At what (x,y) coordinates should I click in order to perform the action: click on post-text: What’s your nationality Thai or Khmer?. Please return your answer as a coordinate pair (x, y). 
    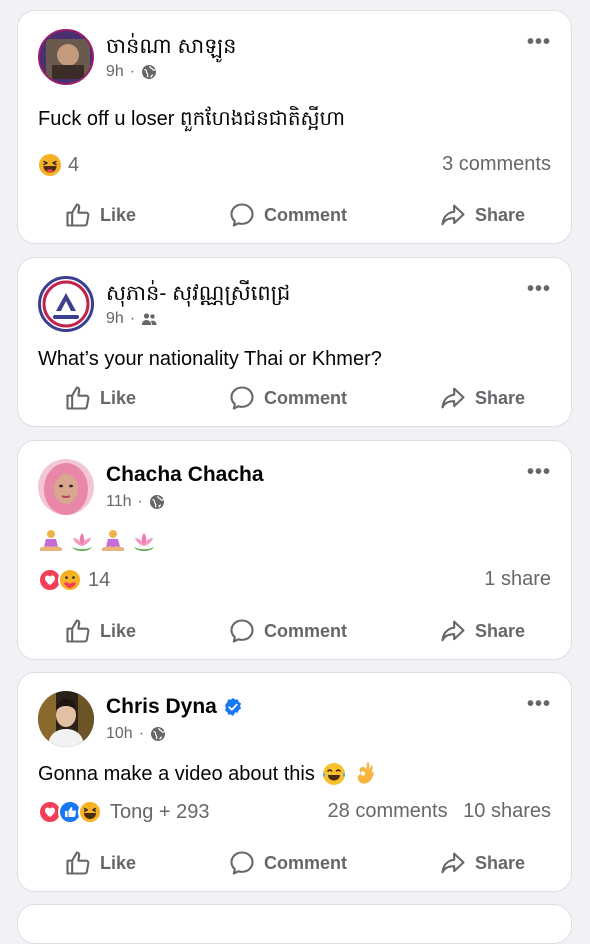
    Looking at the image, I should click on (210, 359).